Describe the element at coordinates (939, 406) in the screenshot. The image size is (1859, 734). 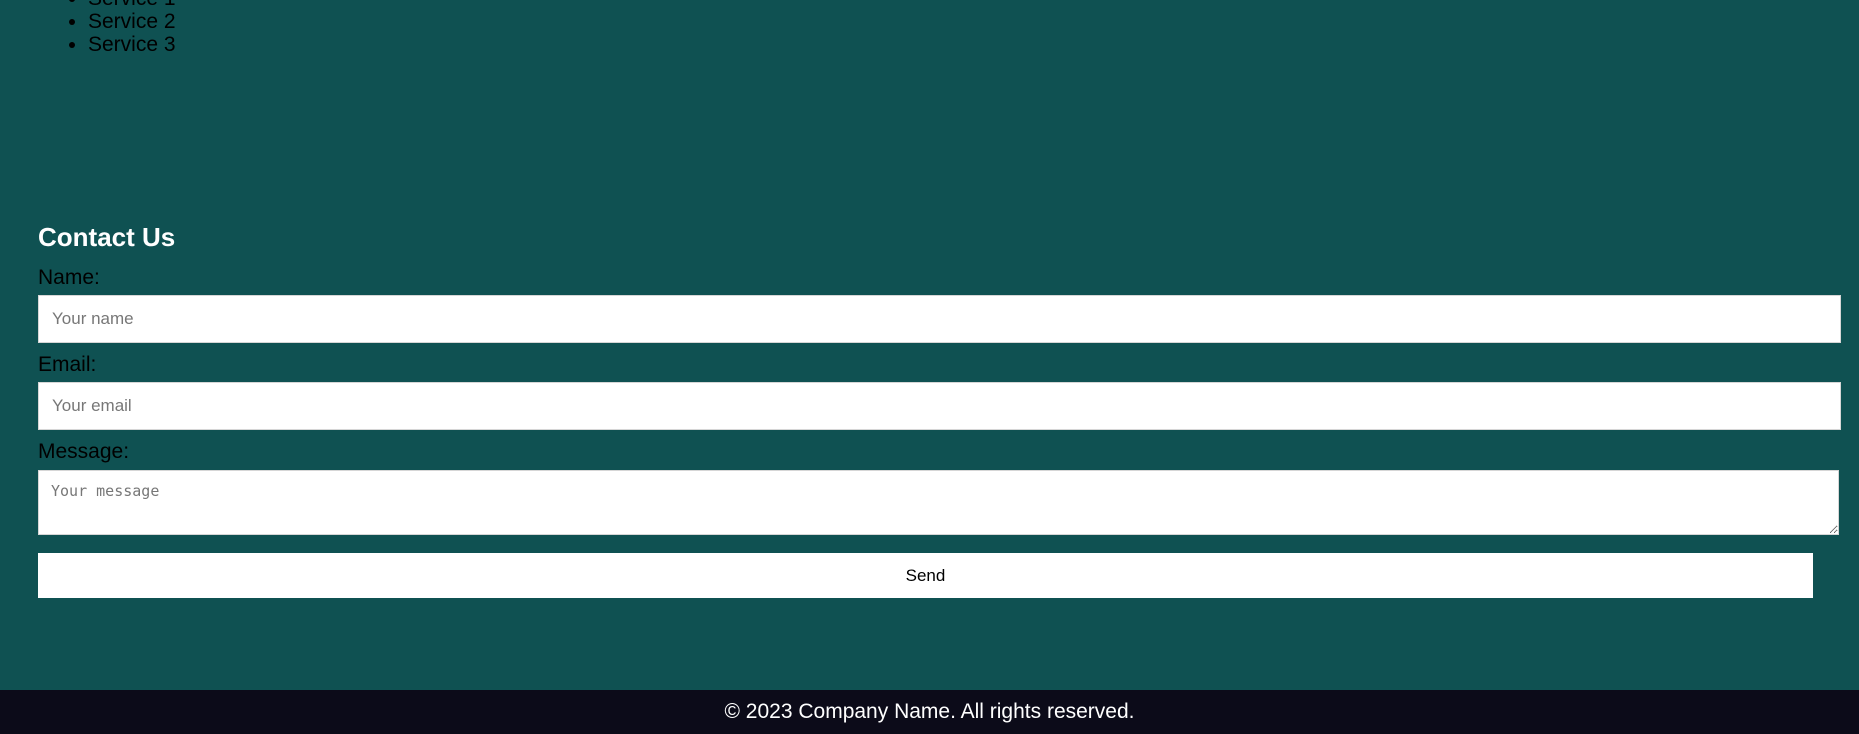
I see `email-input` at that location.